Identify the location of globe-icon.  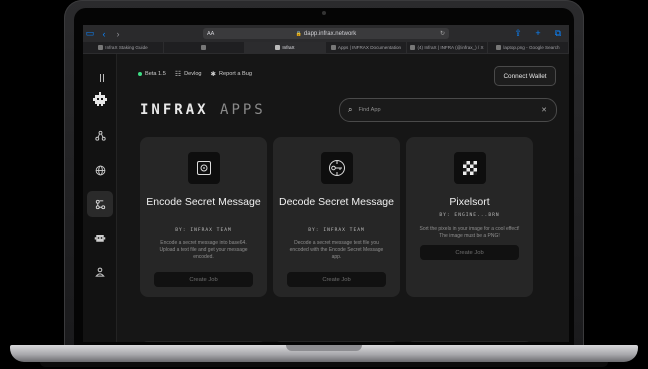
(100, 170).